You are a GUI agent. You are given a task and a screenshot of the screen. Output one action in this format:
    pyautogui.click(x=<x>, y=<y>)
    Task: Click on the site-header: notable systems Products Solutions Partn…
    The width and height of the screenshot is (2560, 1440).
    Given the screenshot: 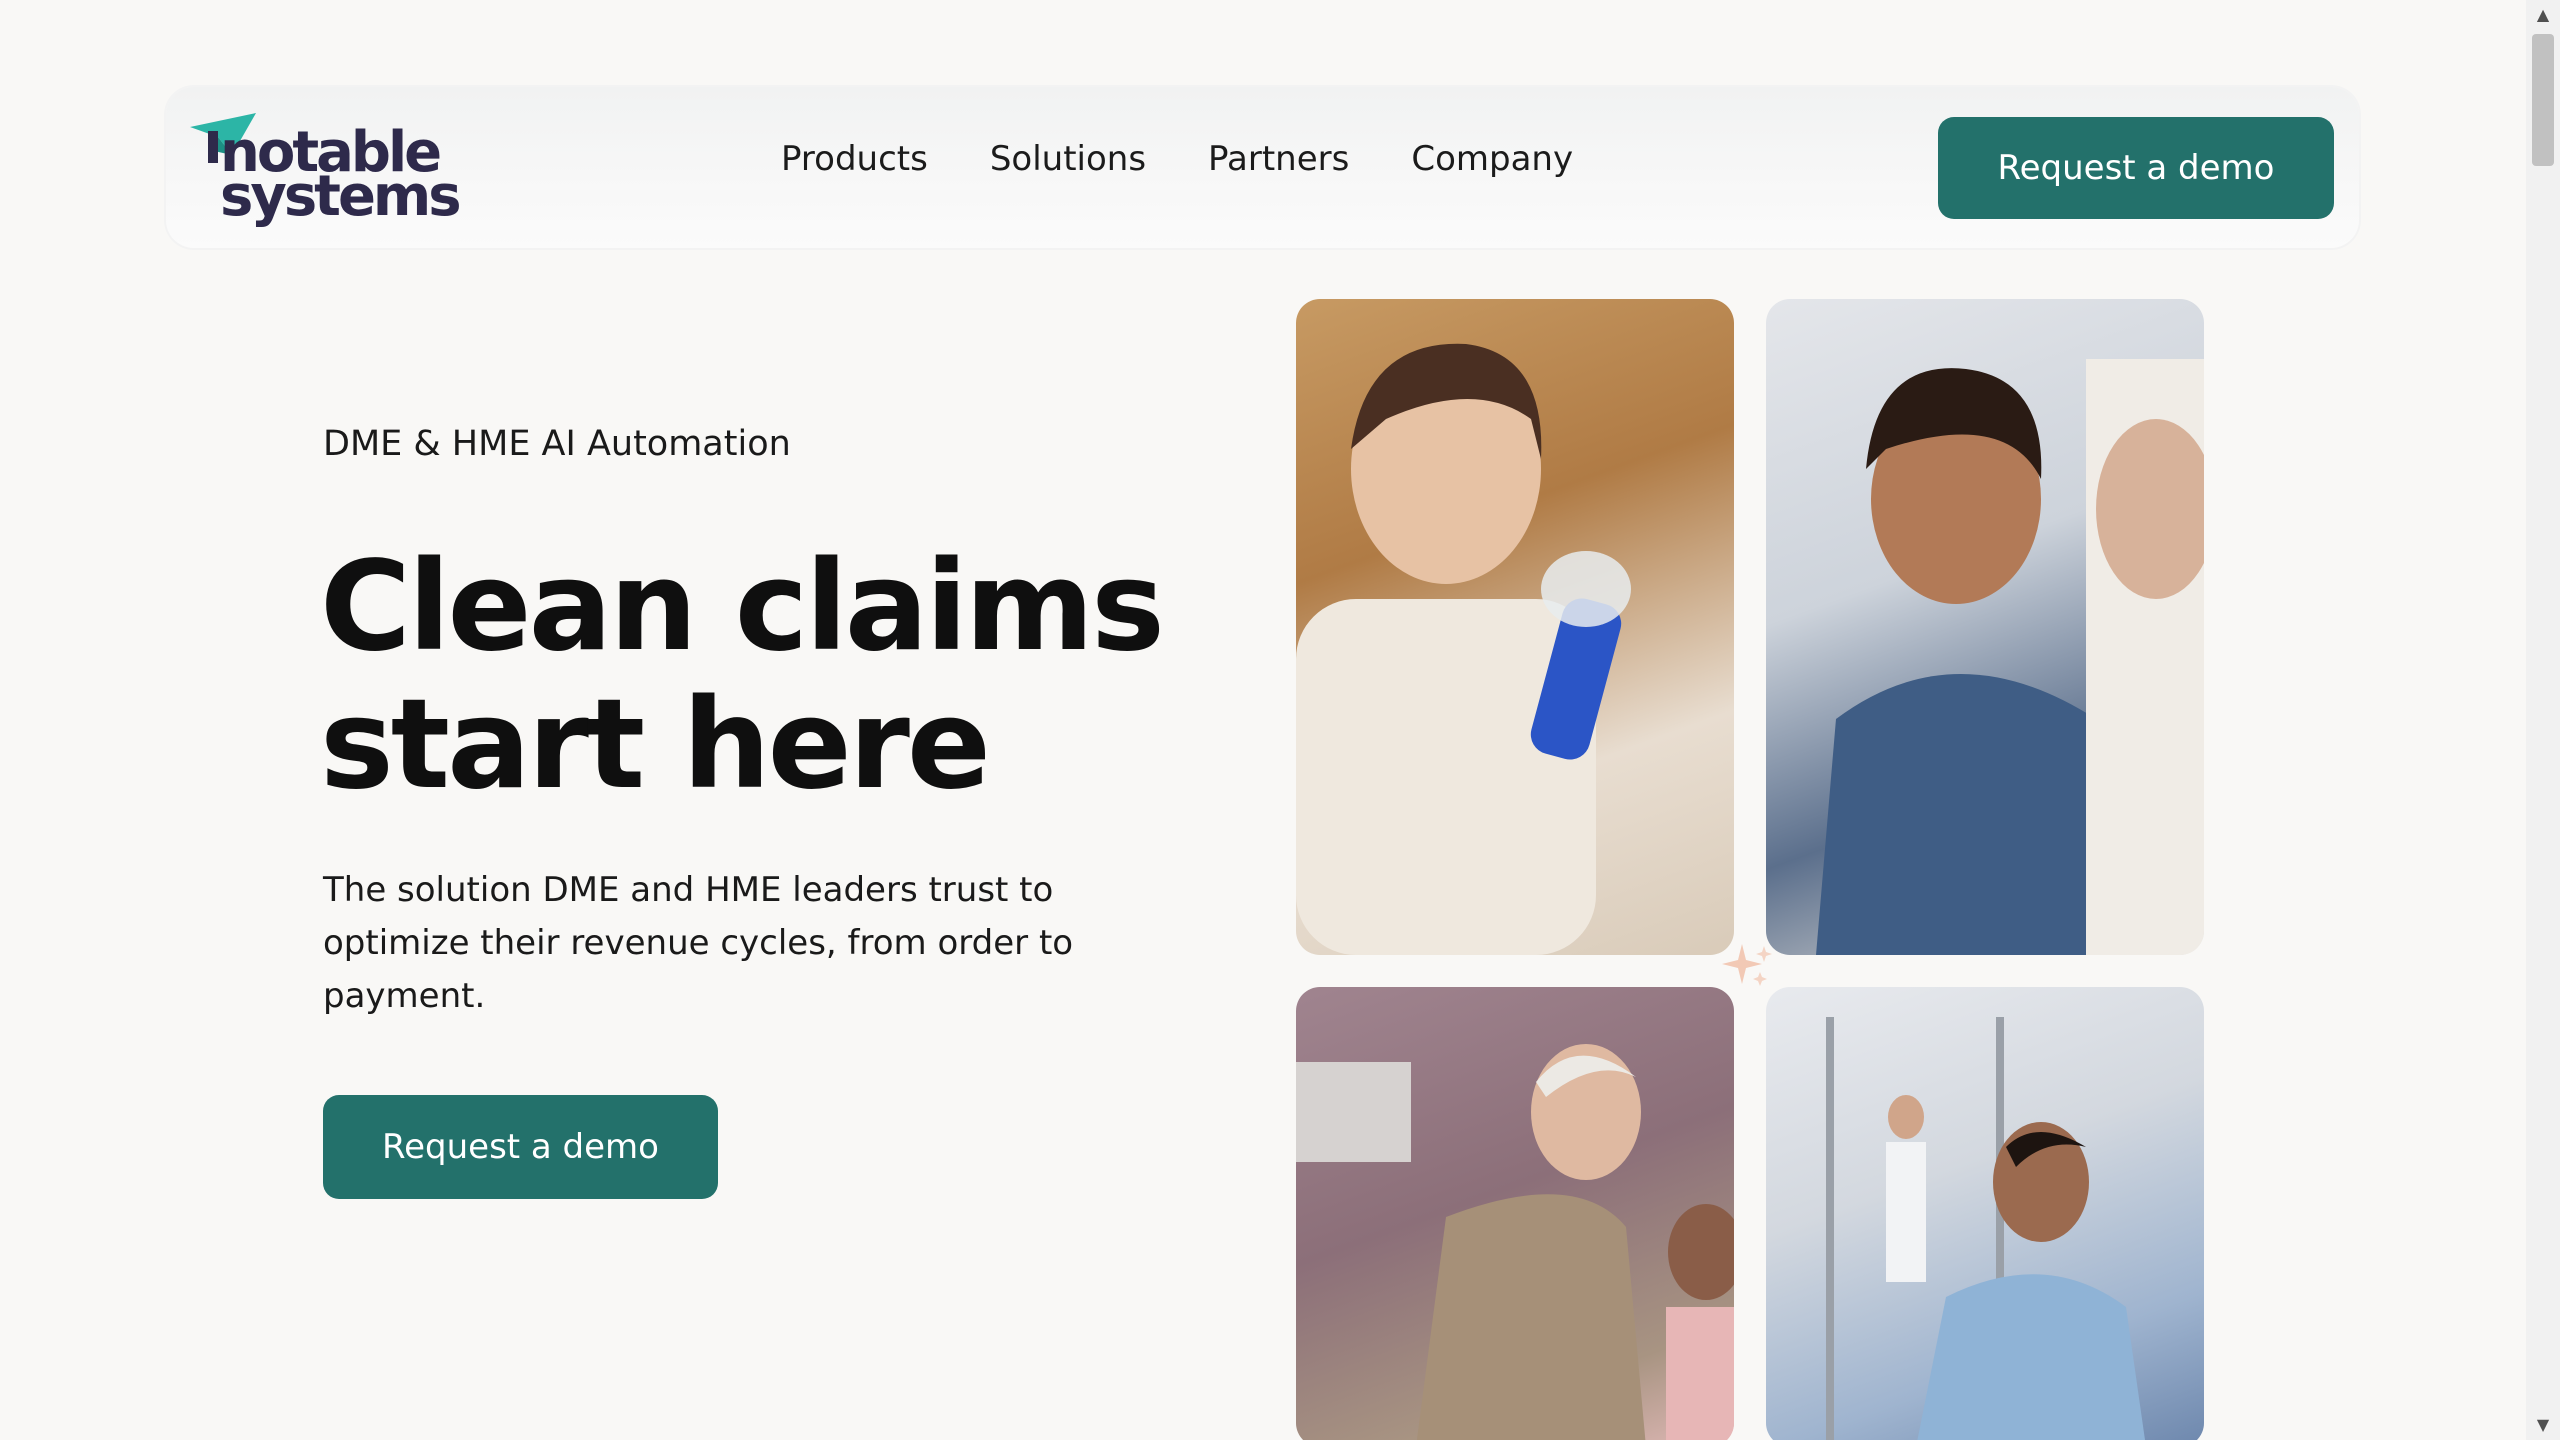 What is the action you would take?
    pyautogui.click(x=1262, y=167)
    